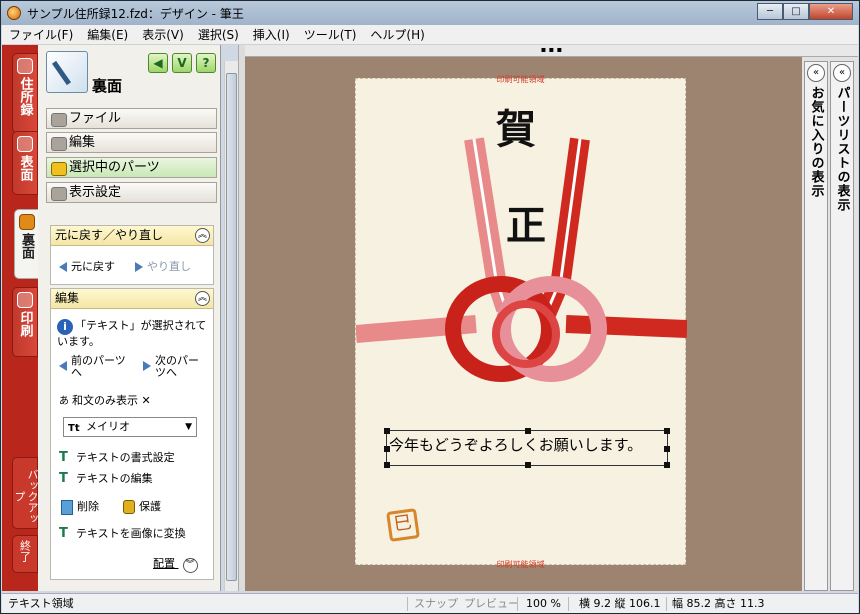 The image size is (860, 614). Describe the element at coordinates (41, 34) in the screenshot. I see `menu-file: ファイル(F)` at that location.